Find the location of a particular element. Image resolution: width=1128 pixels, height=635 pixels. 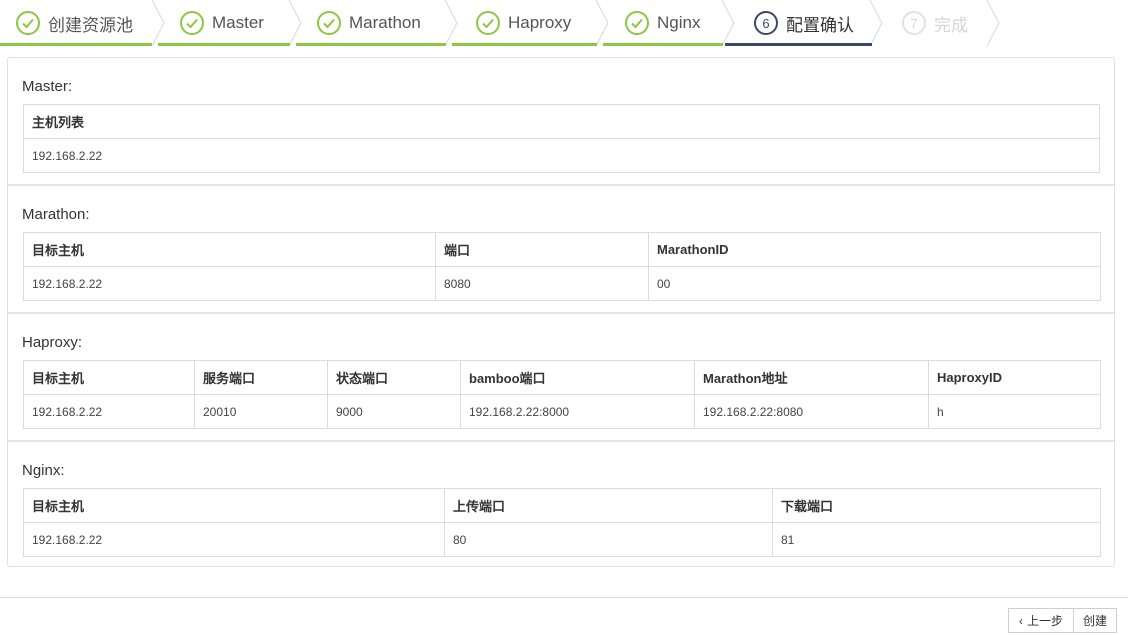

marathon-table: 目标主机 端口 MarathonID 192.168.2.22 8080 00 is located at coordinates (562, 266).